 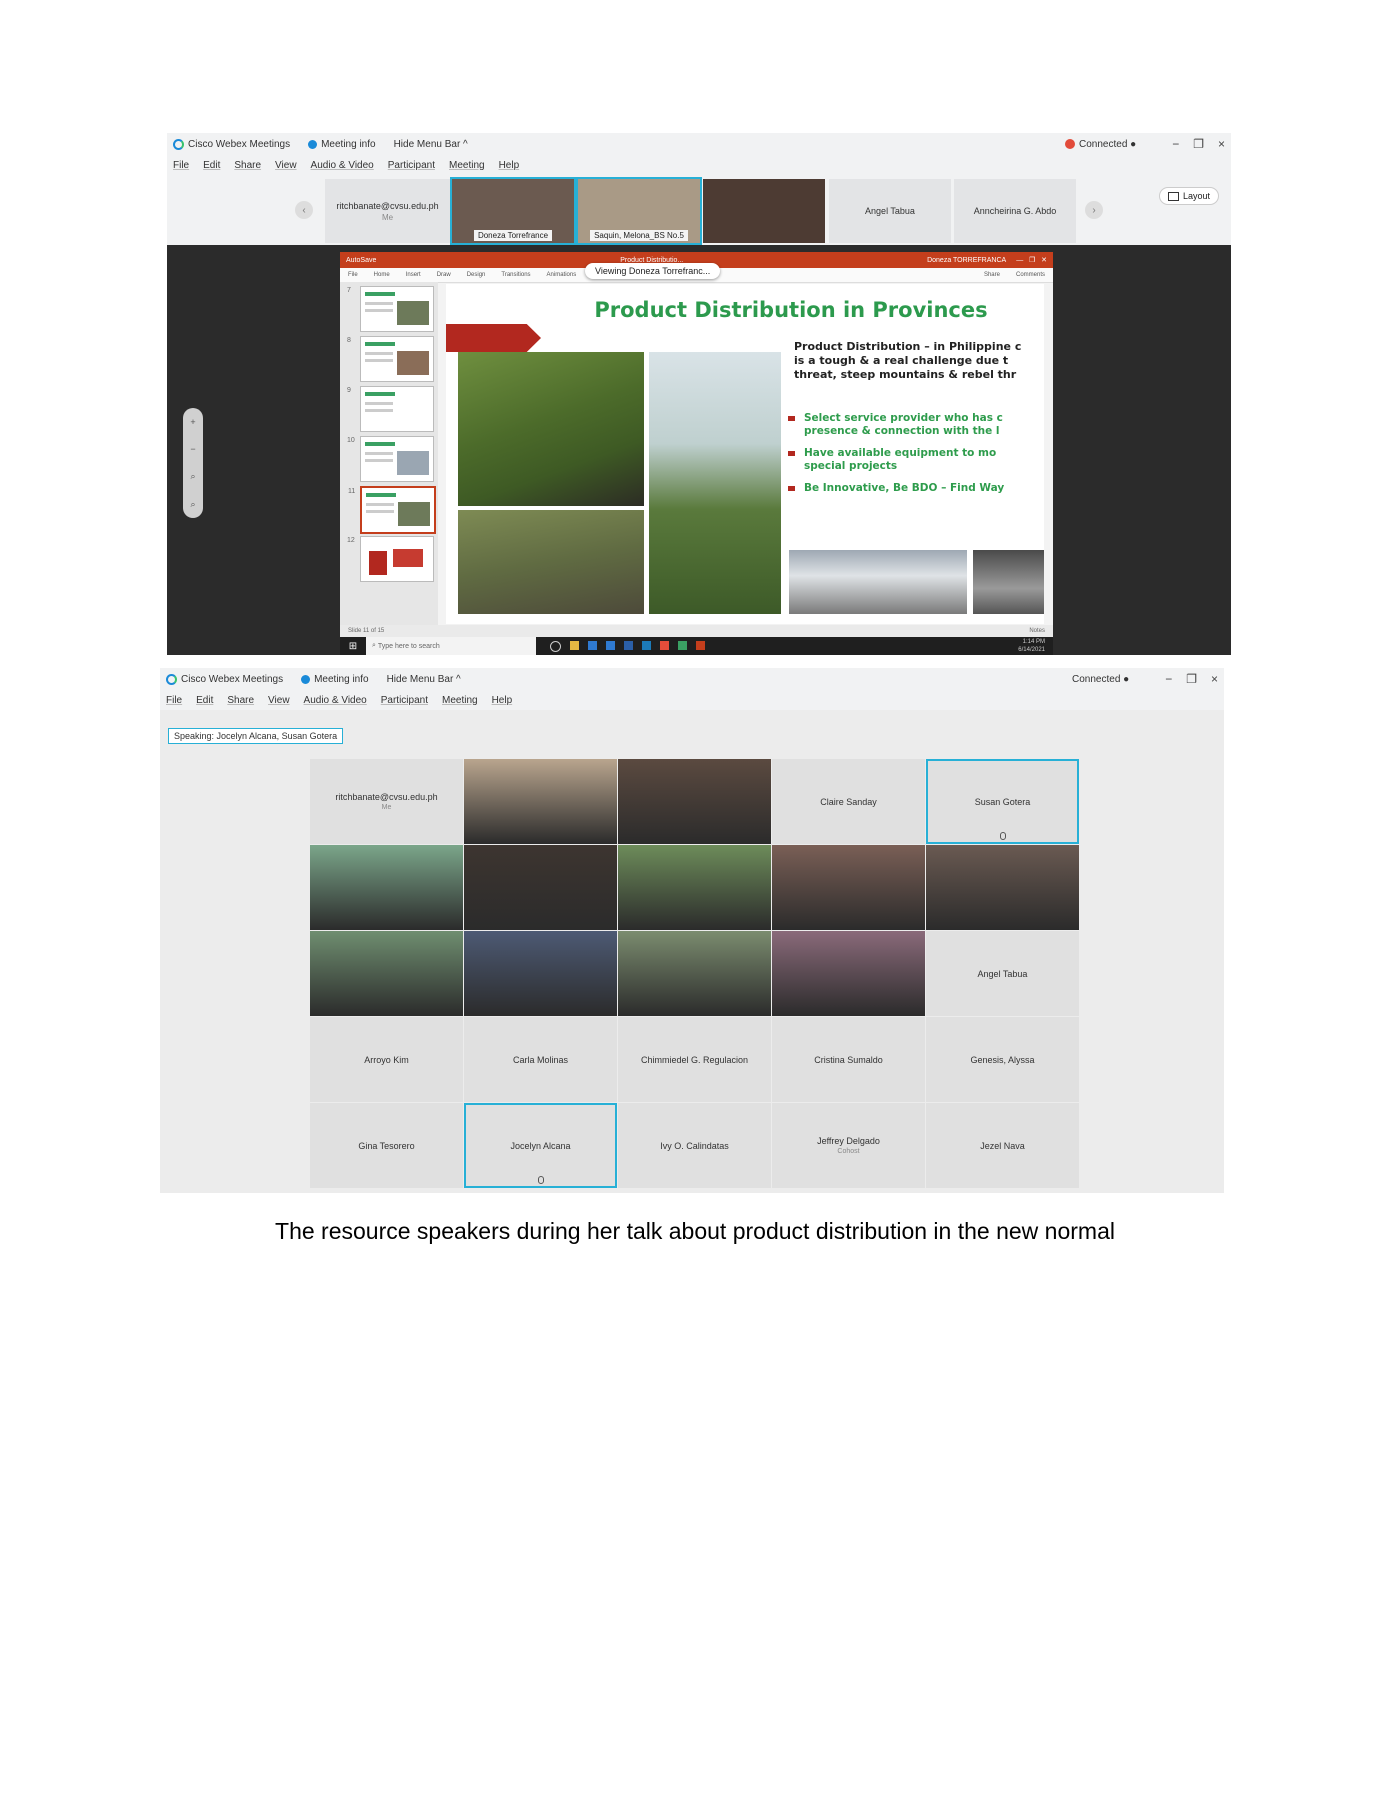 What do you see at coordinates (390, 459) in the screenshot?
I see `slide-thumbnail: 10` at bounding box center [390, 459].